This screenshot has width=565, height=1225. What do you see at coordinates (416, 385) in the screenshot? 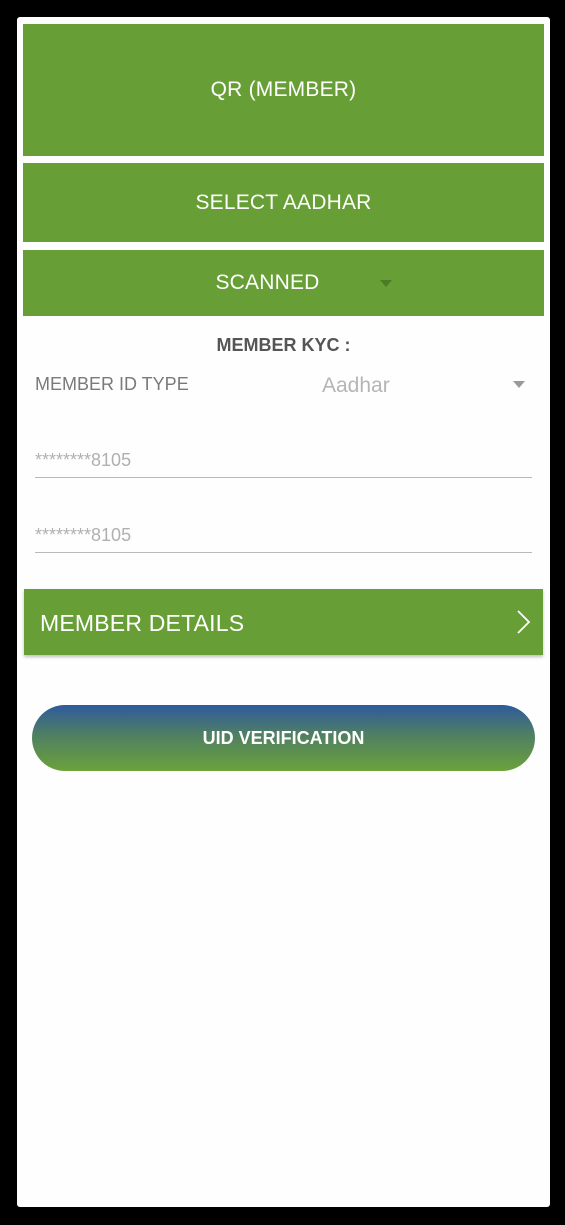
I see `member-id-type-dropdown: Aadhar` at bounding box center [416, 385].